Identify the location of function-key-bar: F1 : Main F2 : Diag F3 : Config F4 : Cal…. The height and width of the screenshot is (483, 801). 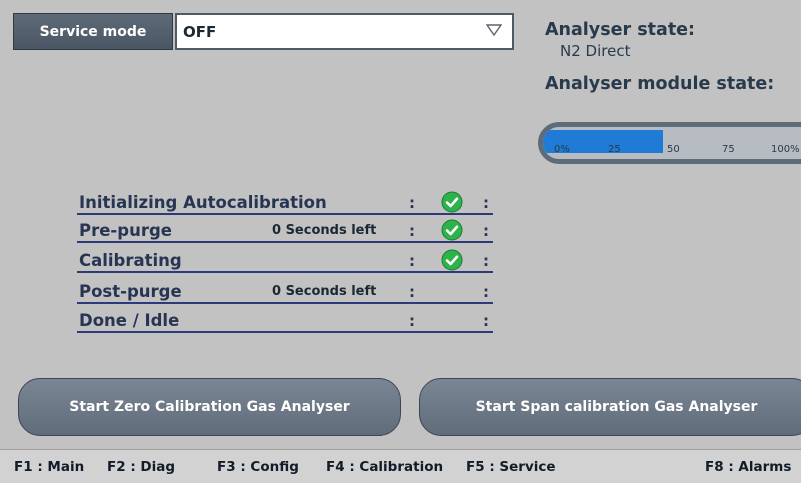
(400, 466).